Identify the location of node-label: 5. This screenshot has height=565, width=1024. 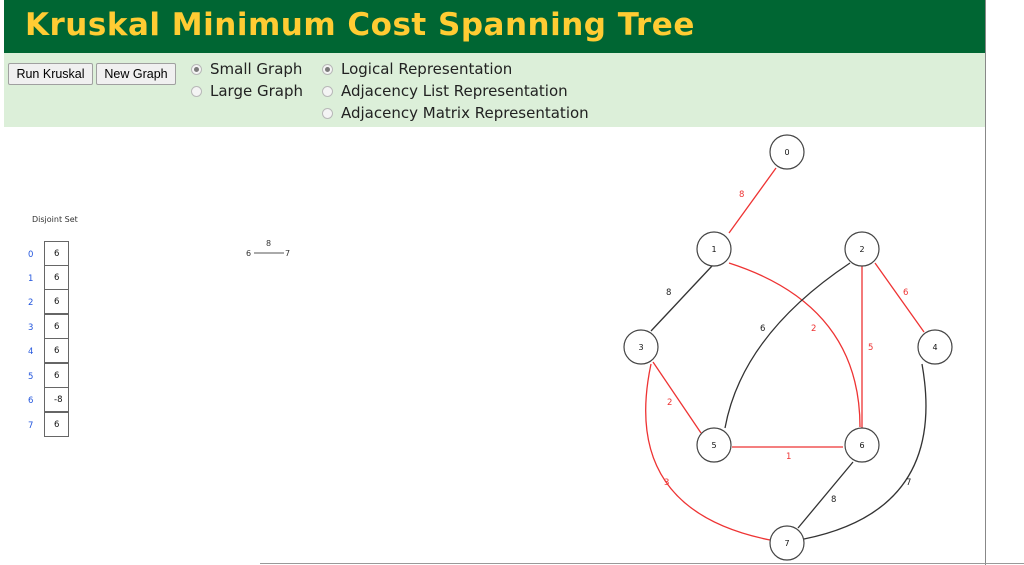
(713, 445).